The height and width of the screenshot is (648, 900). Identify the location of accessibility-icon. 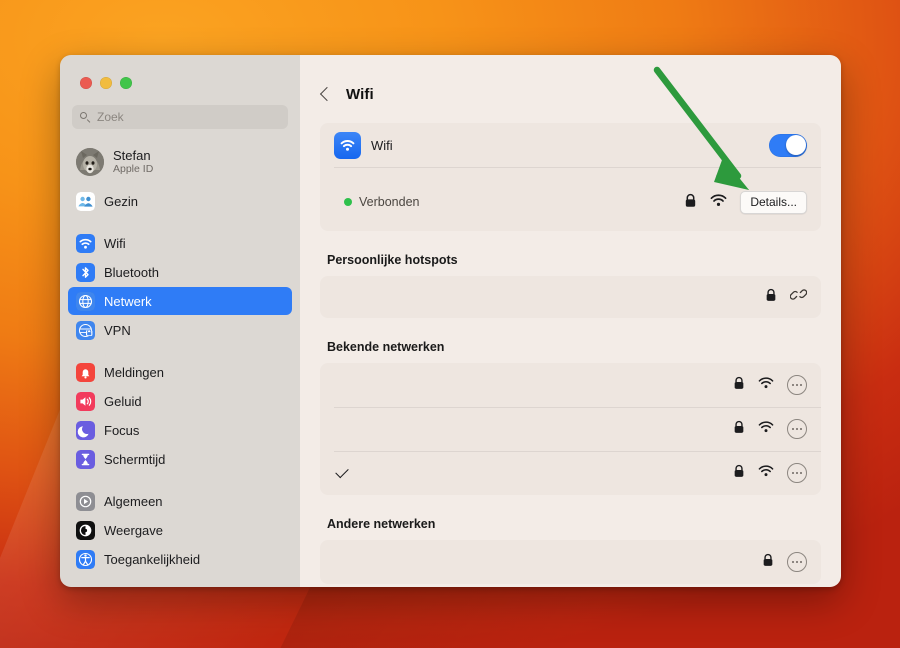
(85, 559).